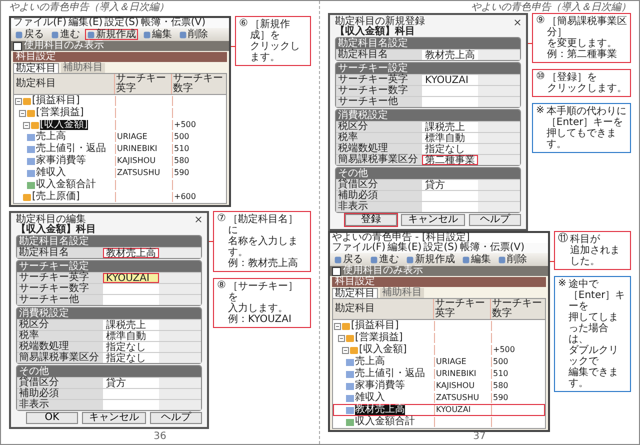  Describe the element at coordinates (371, 220) in the screenshot. I see `dialog-button: 登録` at that location.